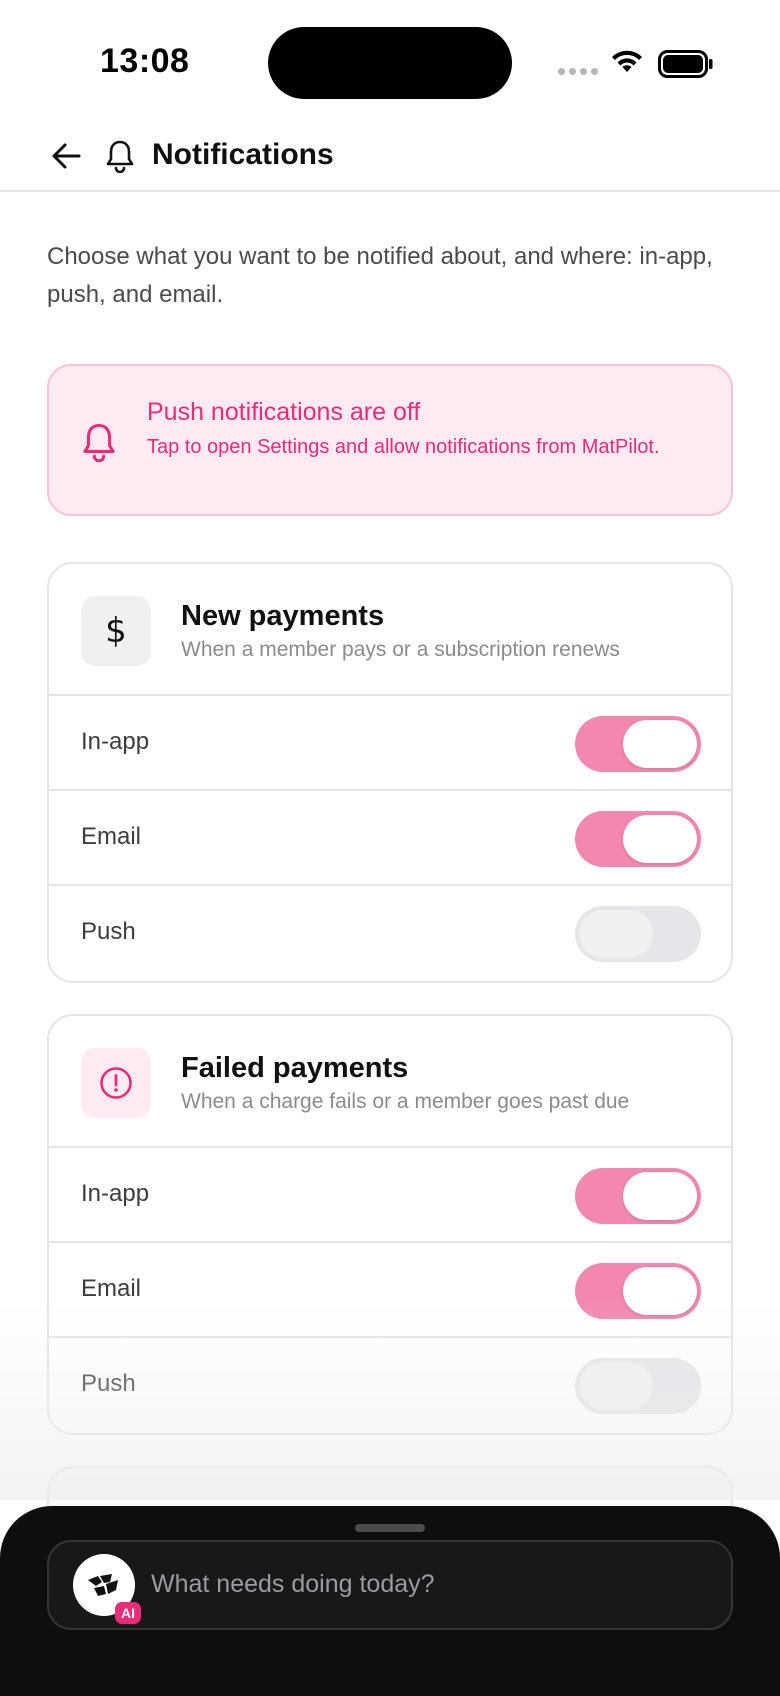 The width and height of the screenshot is (780, 1696). I want to click on dollar-icon: $, so click(116, 631).